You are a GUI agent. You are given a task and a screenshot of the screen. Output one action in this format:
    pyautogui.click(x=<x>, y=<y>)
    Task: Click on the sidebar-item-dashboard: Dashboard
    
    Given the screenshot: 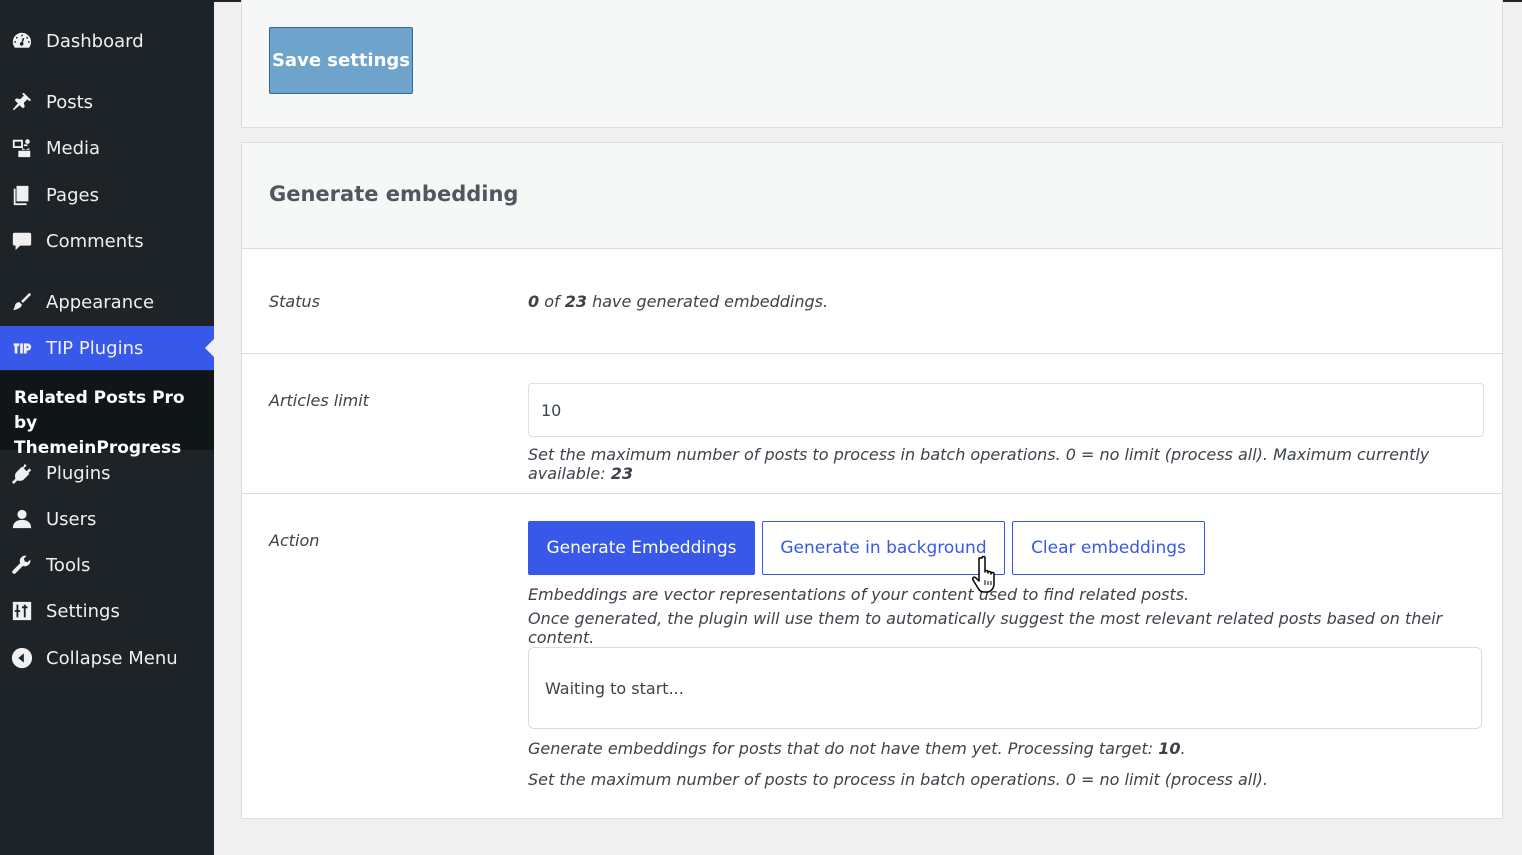 What is the action you would take?
    pyautogui.click(x=107, y=41)
    